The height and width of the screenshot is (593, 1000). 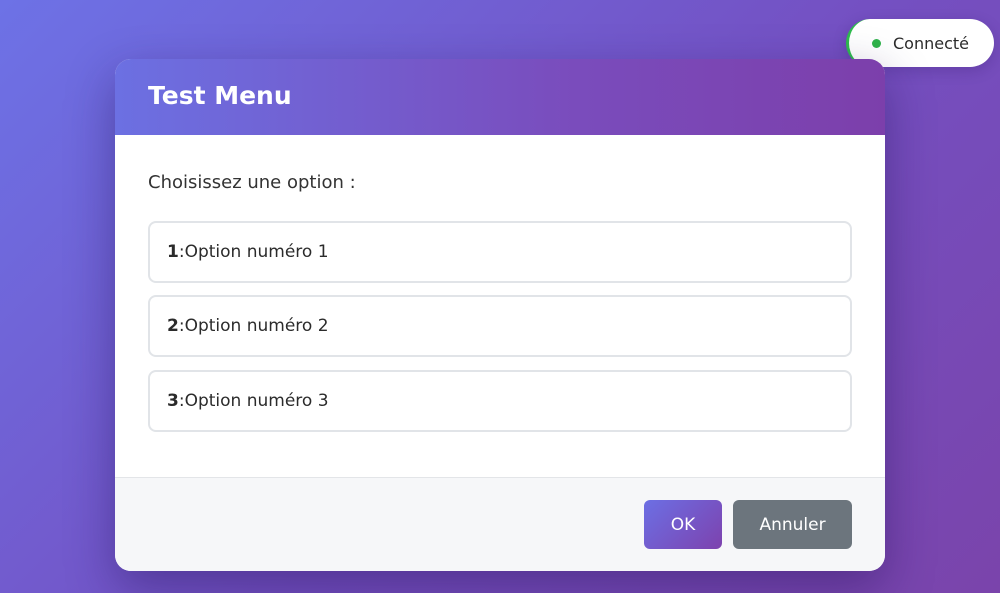 What do you see at coordinates (220, 95) in the screenshot?
I see `dialog-title: Test Menu` at bounding box center [220, 95].